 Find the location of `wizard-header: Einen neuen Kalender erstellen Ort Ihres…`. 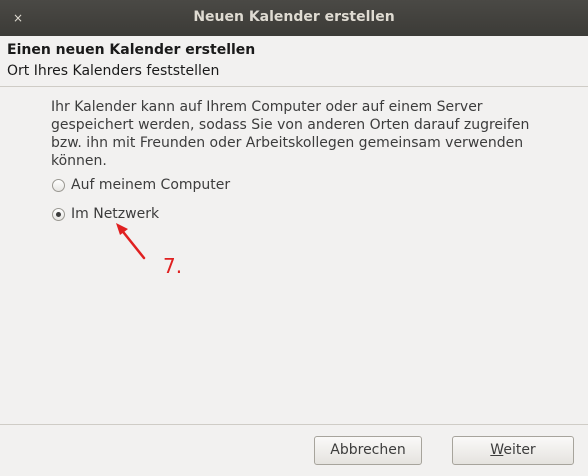

wizard-header: Einen neuen Kalender erstellen Ort Ihres… is located at coordinates (294, 61).